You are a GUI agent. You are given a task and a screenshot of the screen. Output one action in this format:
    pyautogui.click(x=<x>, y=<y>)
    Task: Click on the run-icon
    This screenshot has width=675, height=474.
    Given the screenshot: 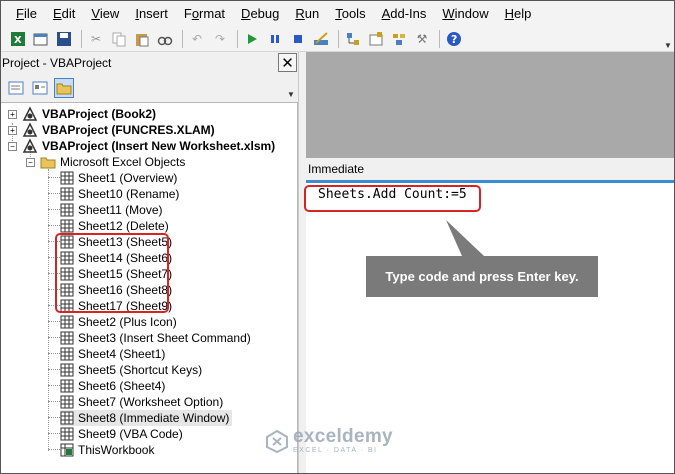 What is the action you would take?
    pyautogui.click(x=252, y=39)
    